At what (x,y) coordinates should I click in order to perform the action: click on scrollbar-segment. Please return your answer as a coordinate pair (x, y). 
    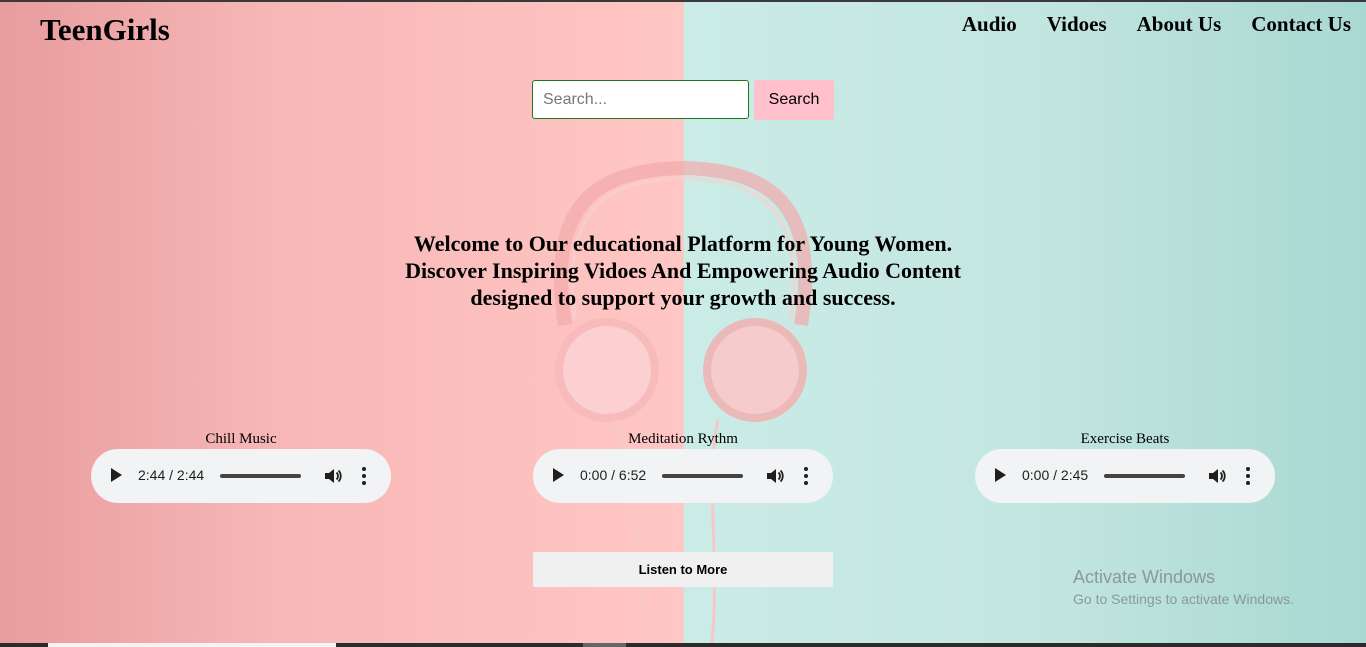
    Looking at the image, I should click on (604, 645).